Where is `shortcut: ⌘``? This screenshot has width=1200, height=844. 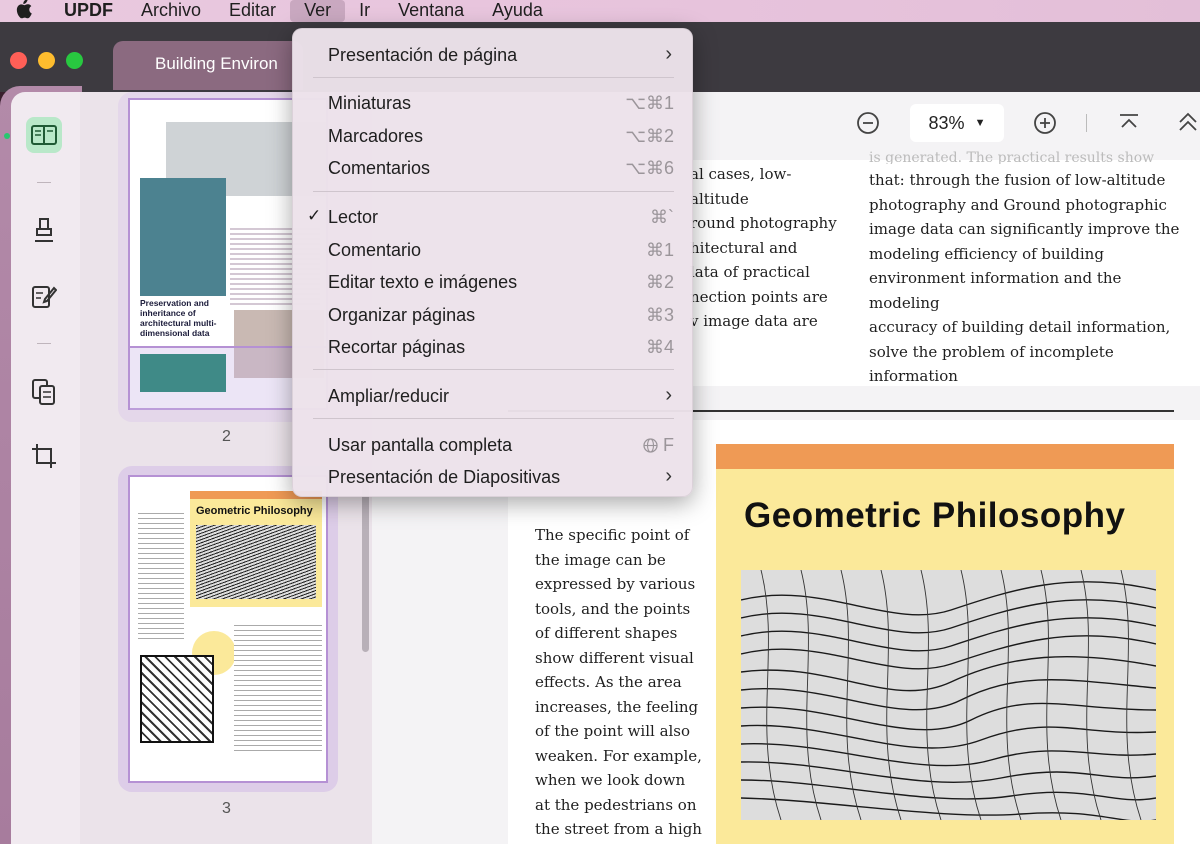
shortcut: ⌘` is located at coordinates (662, 217).